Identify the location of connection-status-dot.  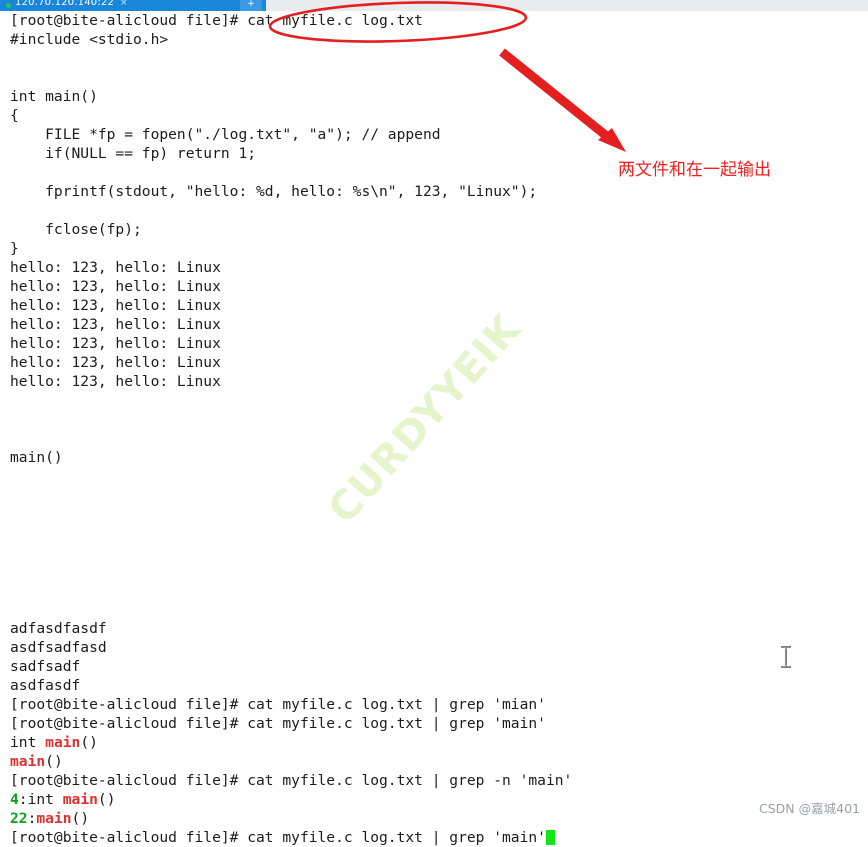
(8, 5).